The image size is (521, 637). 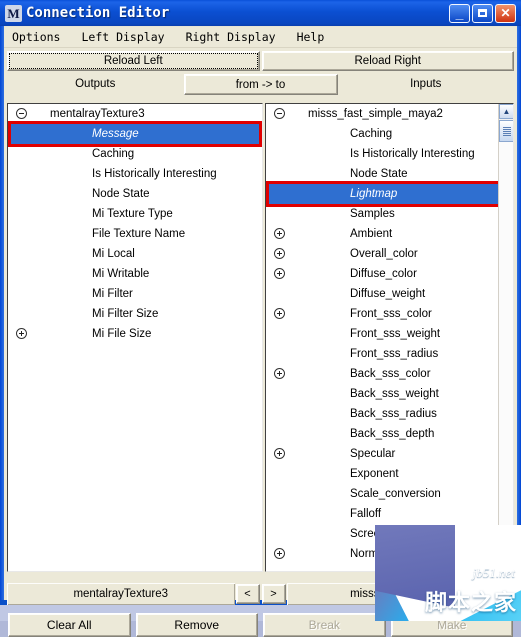 What do you see at coordinates (383, 274) in the screenshot?
I see `tree-row-label: Diffuse_color` at bounding box center [383, 274].